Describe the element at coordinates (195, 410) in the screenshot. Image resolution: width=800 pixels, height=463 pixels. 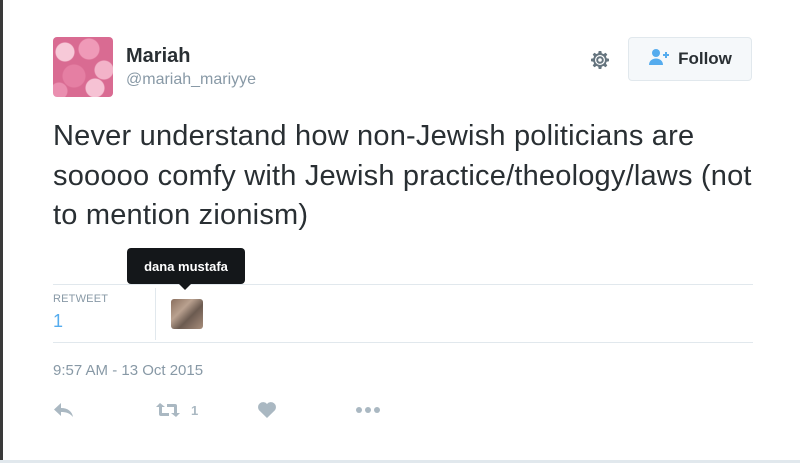
I see `retweet-action-count: 1` at that location.